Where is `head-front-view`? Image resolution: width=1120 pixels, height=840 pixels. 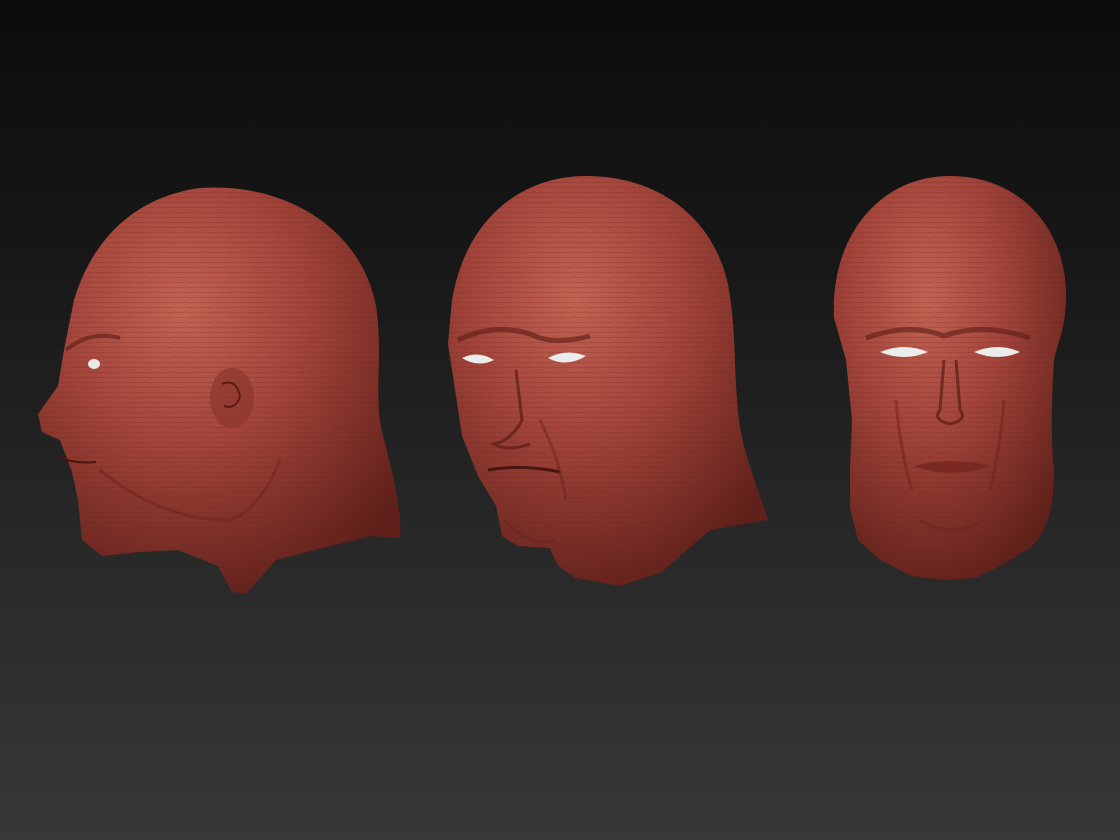
head-front-view is located at coordinates (949, 378).